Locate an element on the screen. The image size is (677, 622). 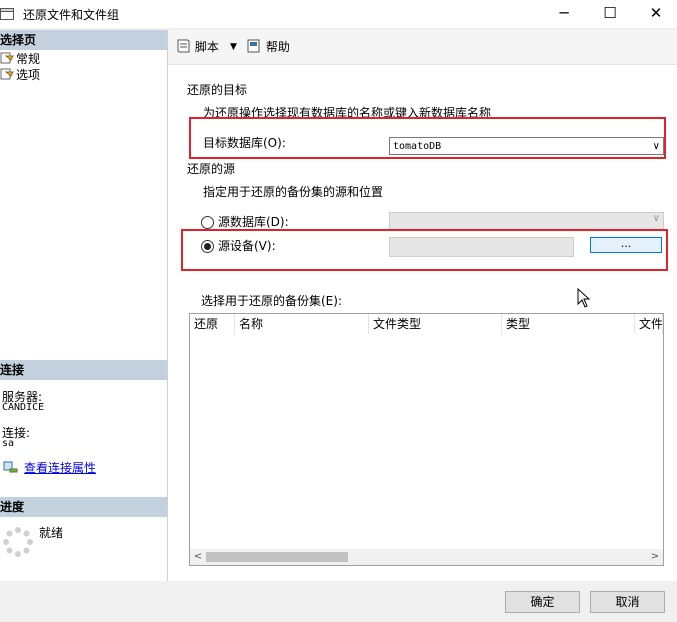
toolbar: 脚本 ▼ 帮助 is located at coordinates (422, 47).